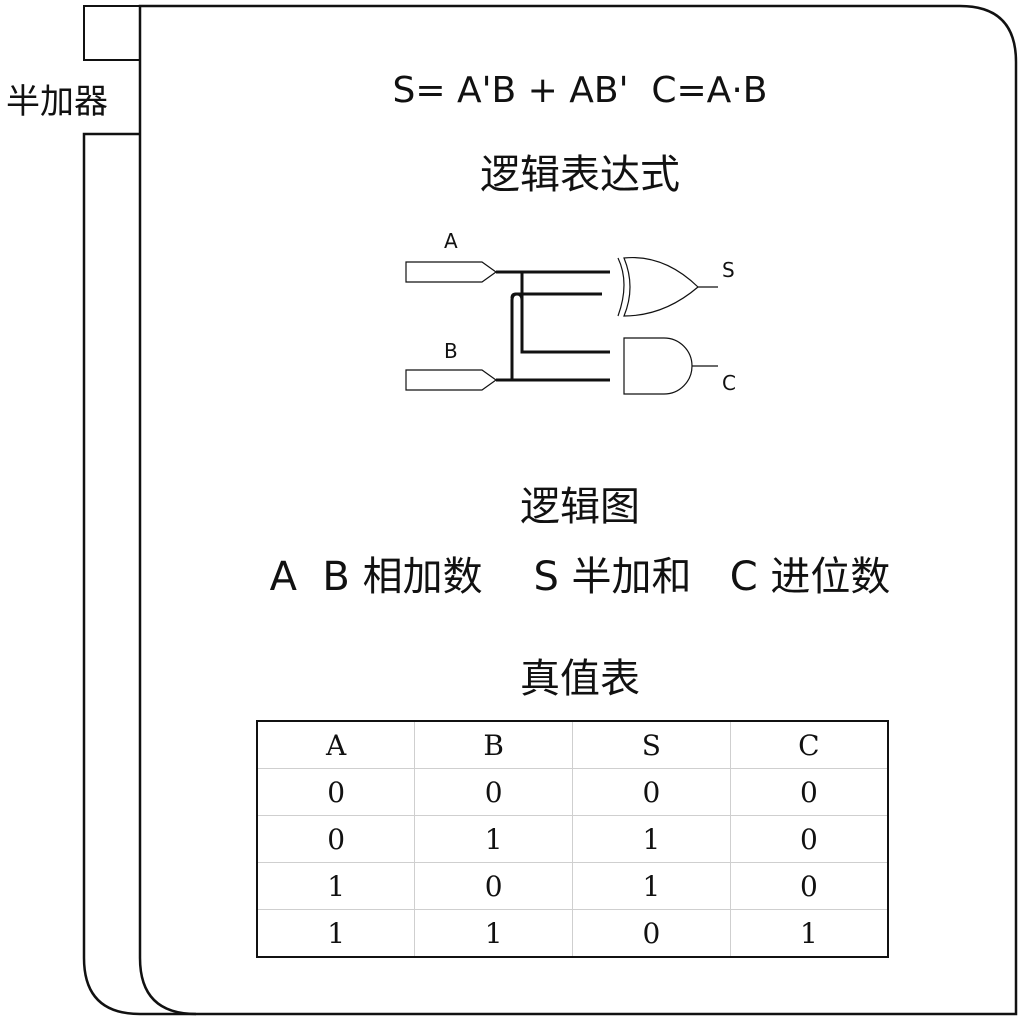 This screenshot has height=1024, width=1024. What do you see at coordinates (580, 577) in the screenshot?
I see `variable-legend: A B 相加数 S 半加和 C 进位数` at bounding box center [580, 577].